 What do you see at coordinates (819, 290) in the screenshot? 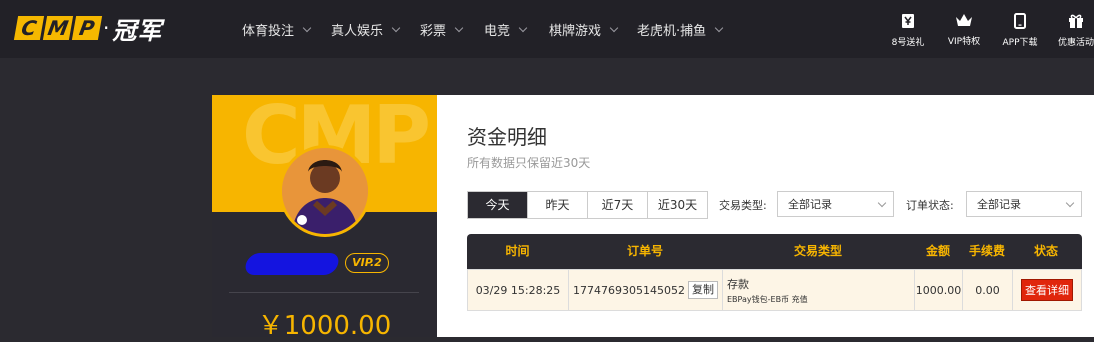
I see `cell-type: 存款 EBPay钱包-EB币 充值` at bounding box center [819, 290].